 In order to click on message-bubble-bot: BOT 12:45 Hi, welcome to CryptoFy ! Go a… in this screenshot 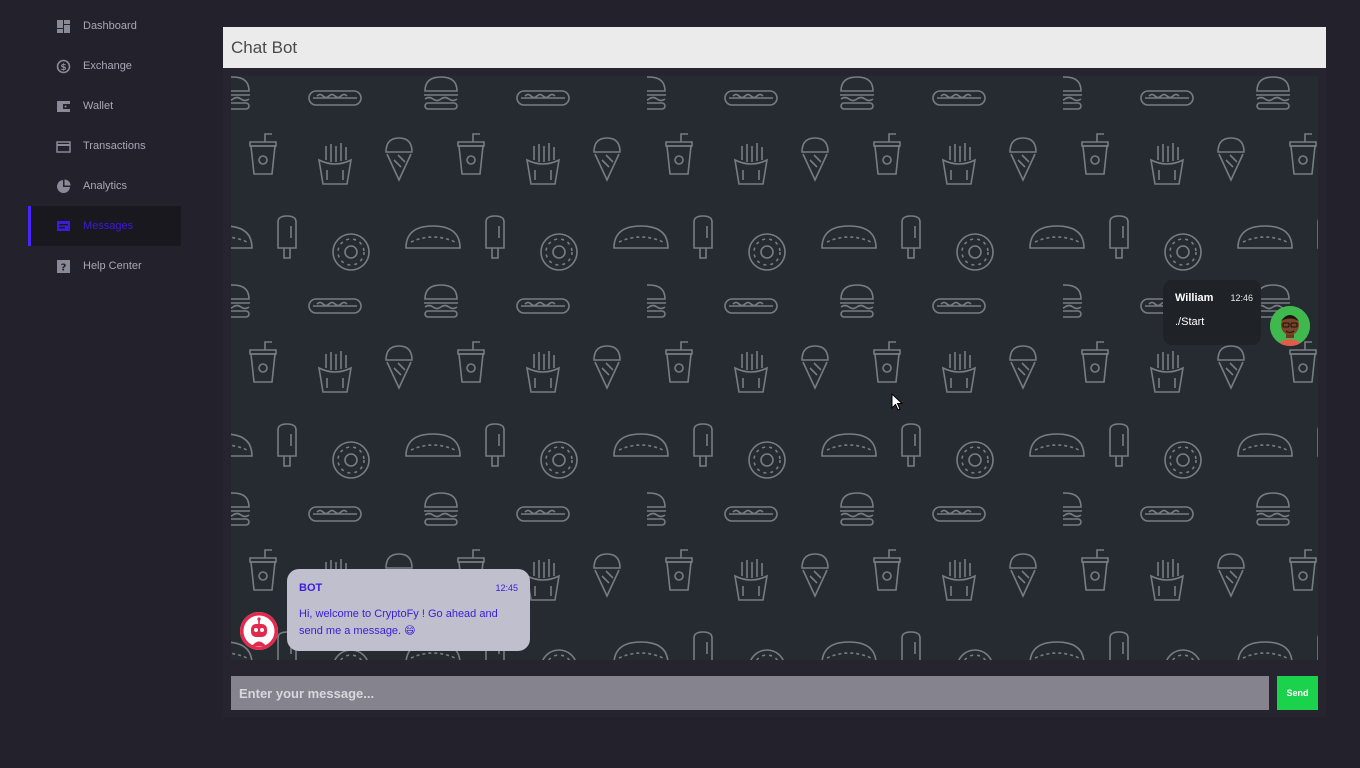, I will do `click(408, 610)`.